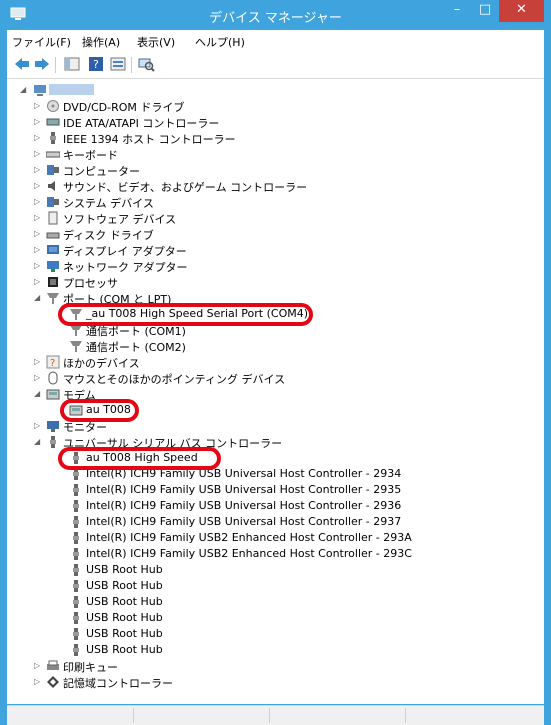 The height and width of the screenshot is (725, 551). What do you see at coordinates (76, 346) in the screenshot?
I see `port-icon` at bounding box center [76, 346].